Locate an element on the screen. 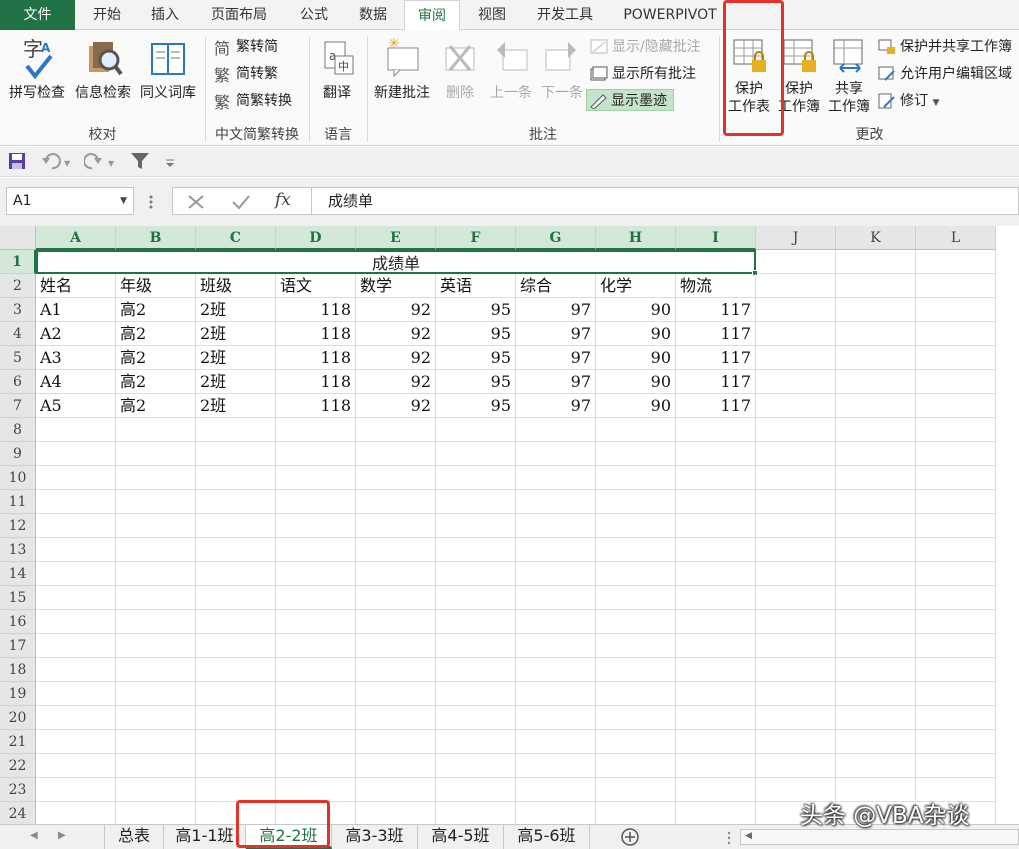 The width and height of the screenshot is (1019, 849). column-header: D is located at coordinates (316, 238).